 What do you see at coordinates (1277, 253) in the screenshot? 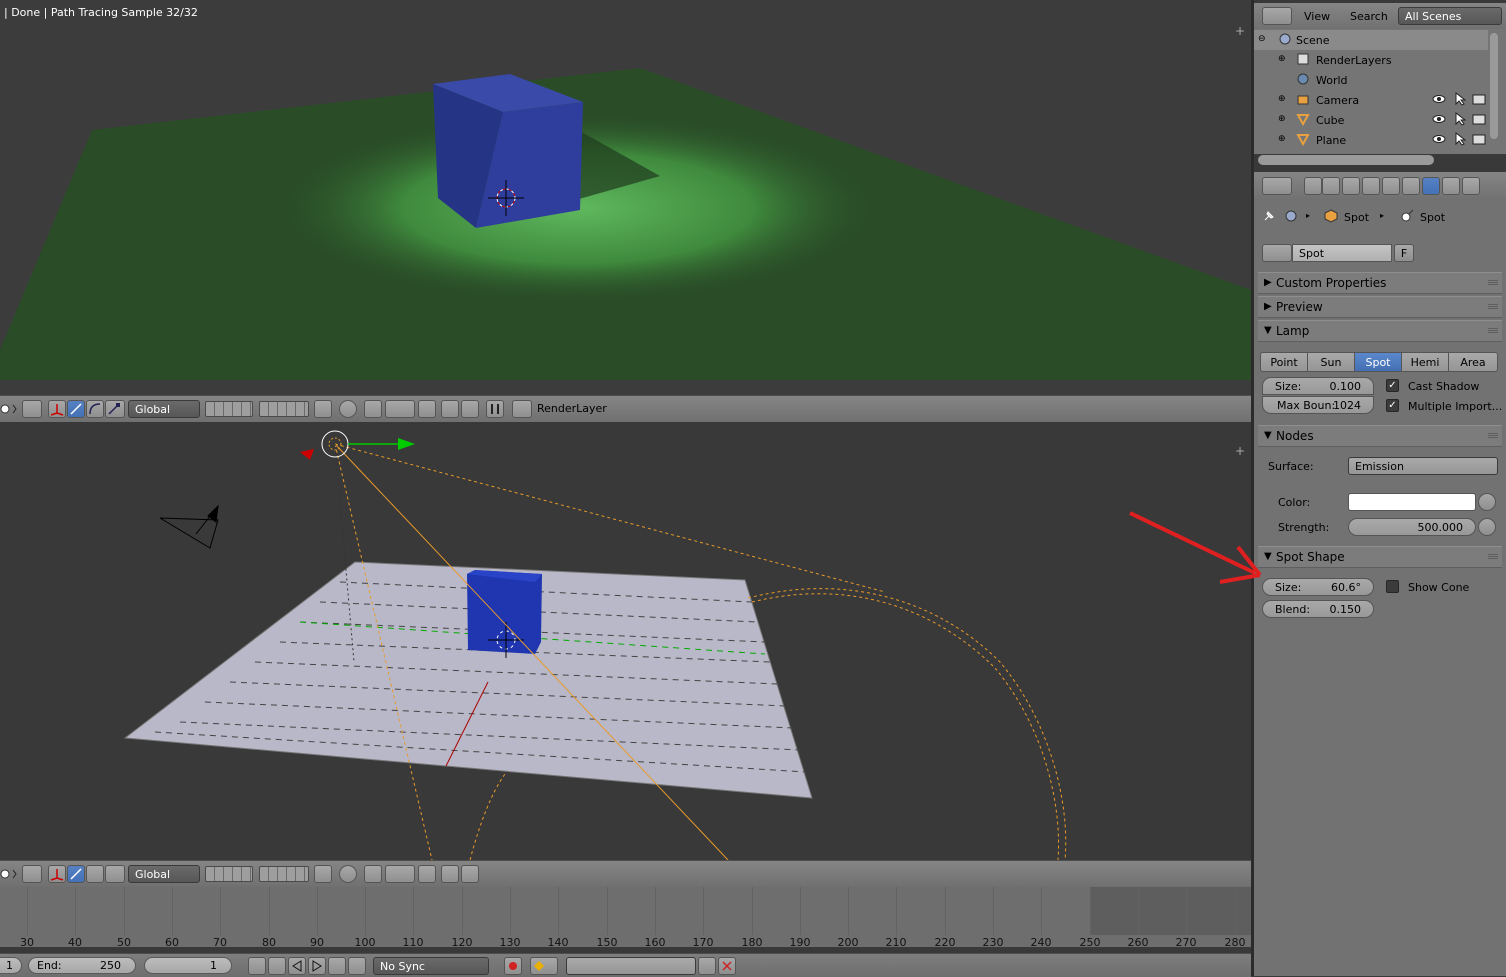
I see `lamp-browse-icon` at bounding box center [1277, 253].